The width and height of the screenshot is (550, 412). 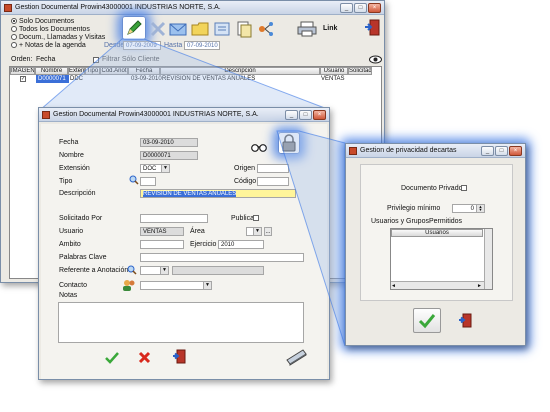 I want to click on extension-select: DOC ▼, so click(x=155, y=168).